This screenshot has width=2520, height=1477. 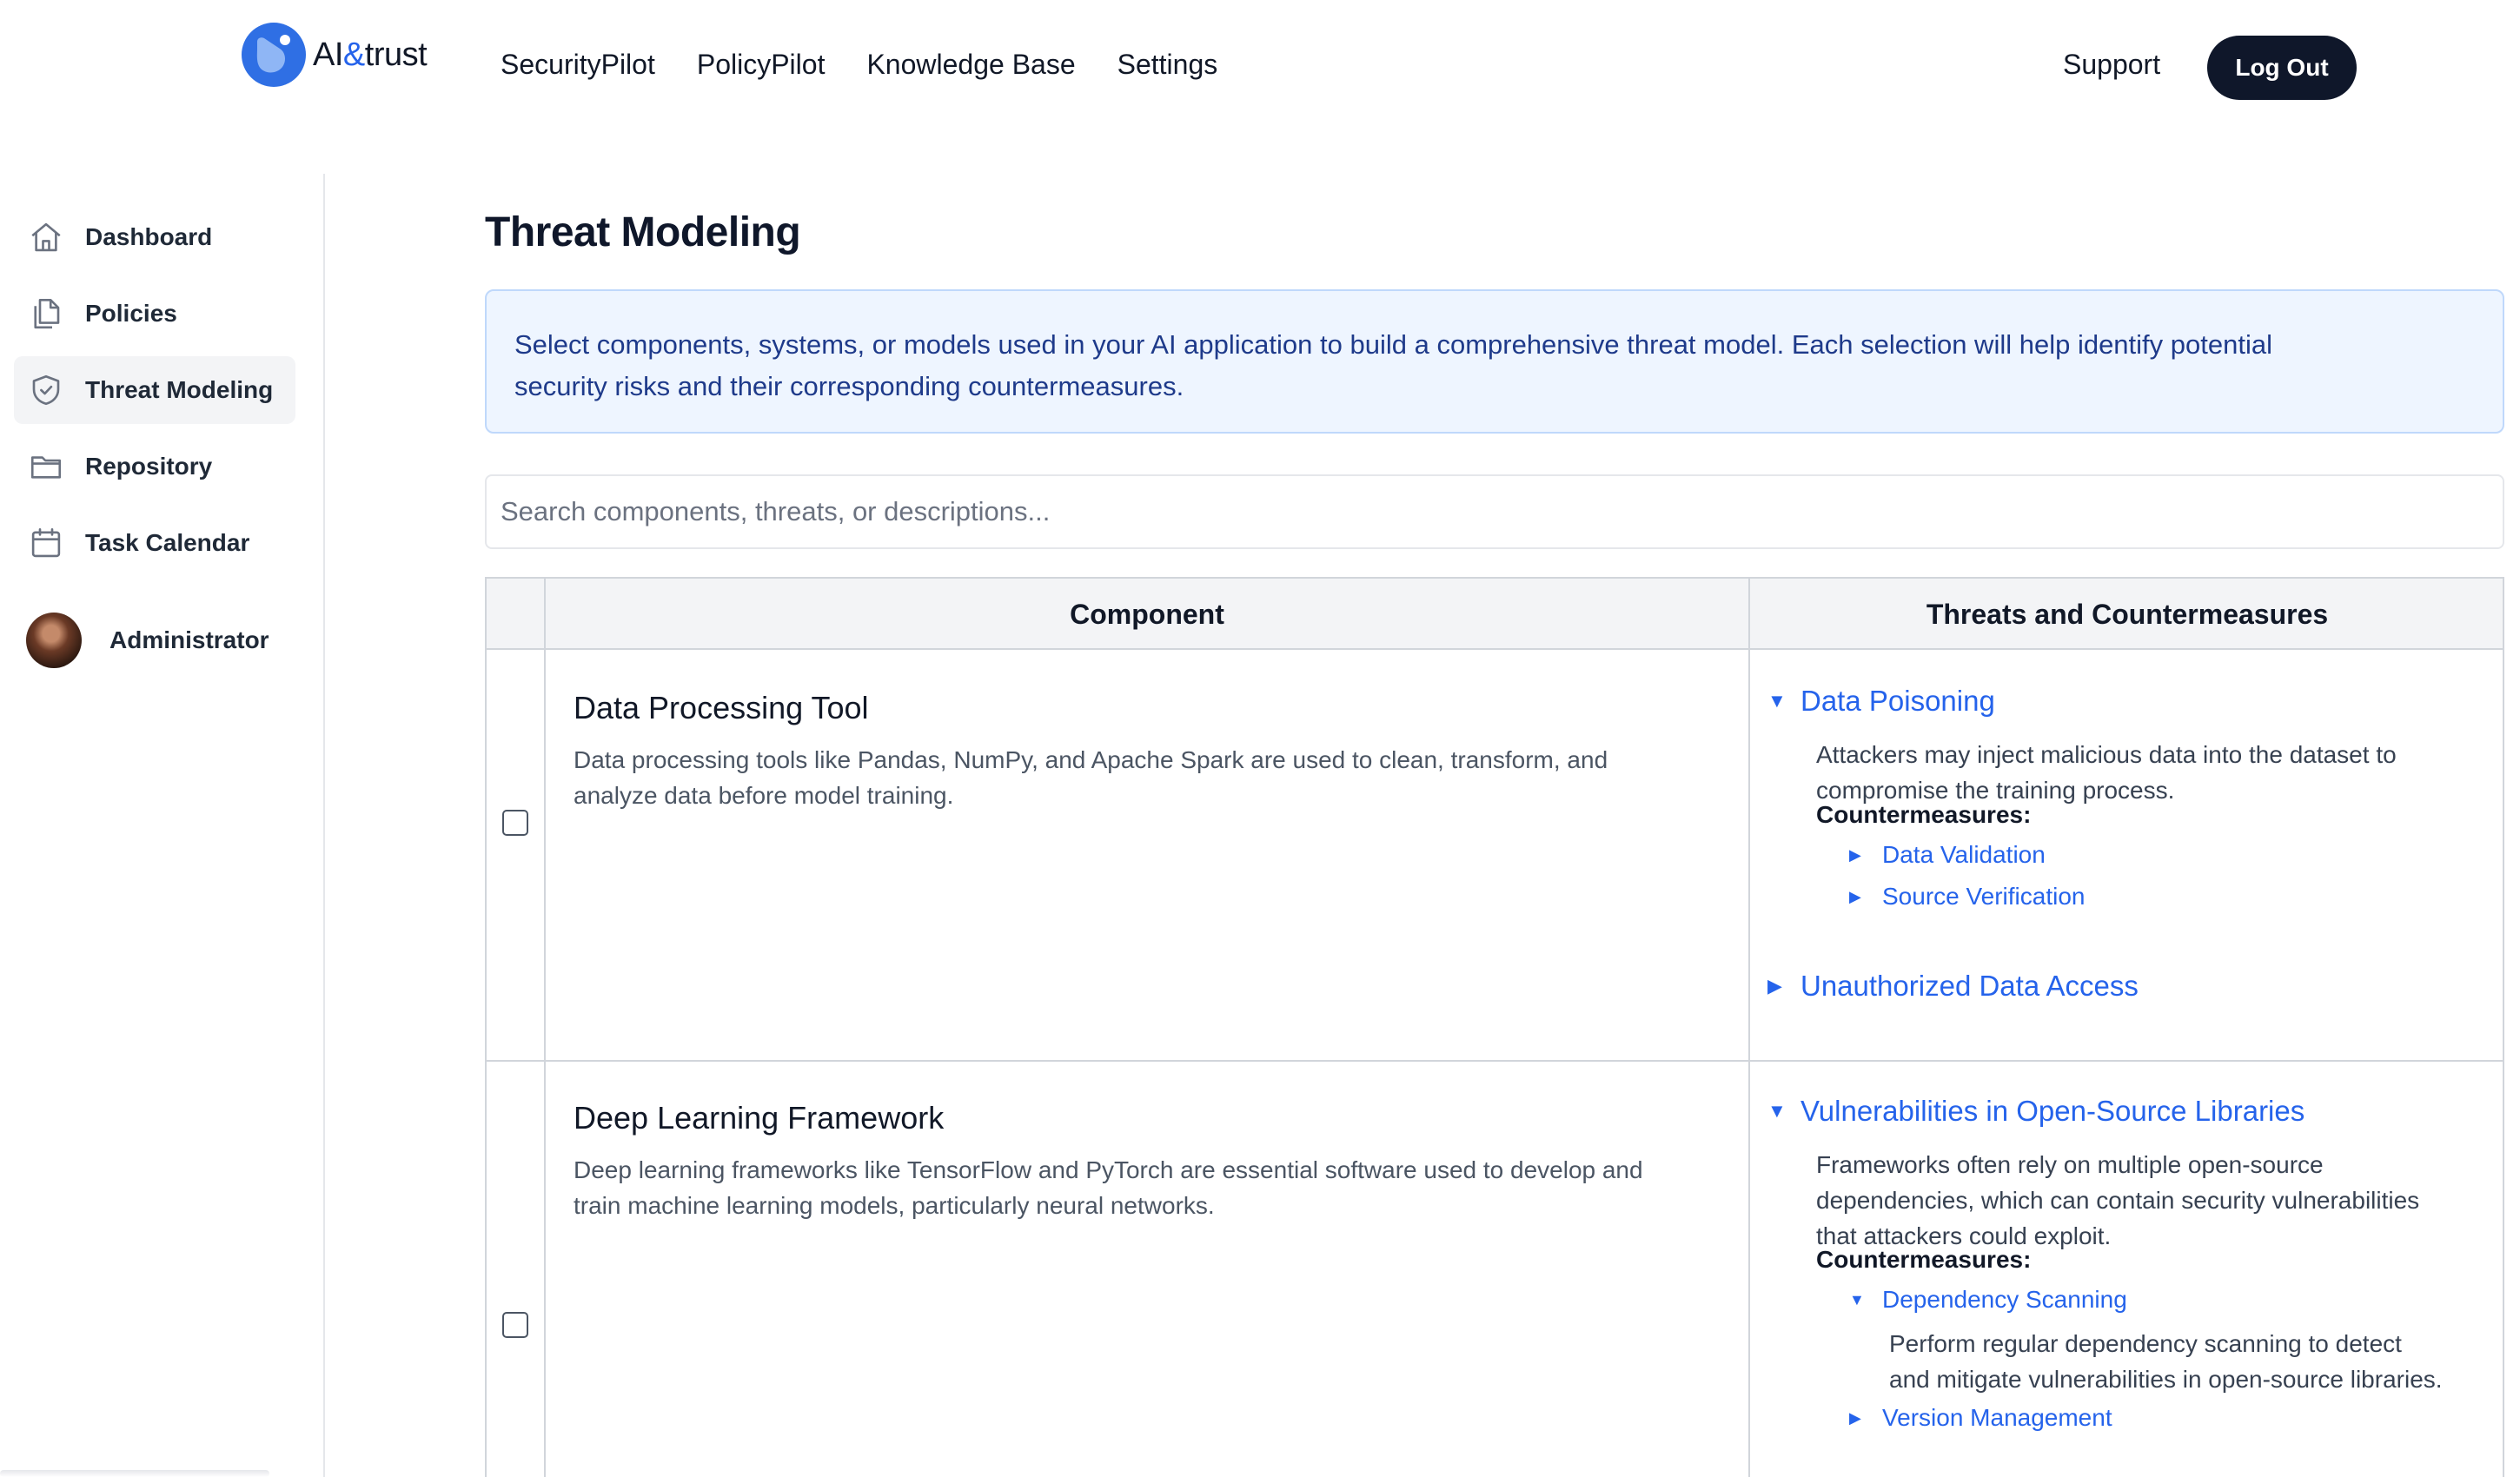 I want to click on sidebar-item-repository: Repository, so click(x=154, y=466).